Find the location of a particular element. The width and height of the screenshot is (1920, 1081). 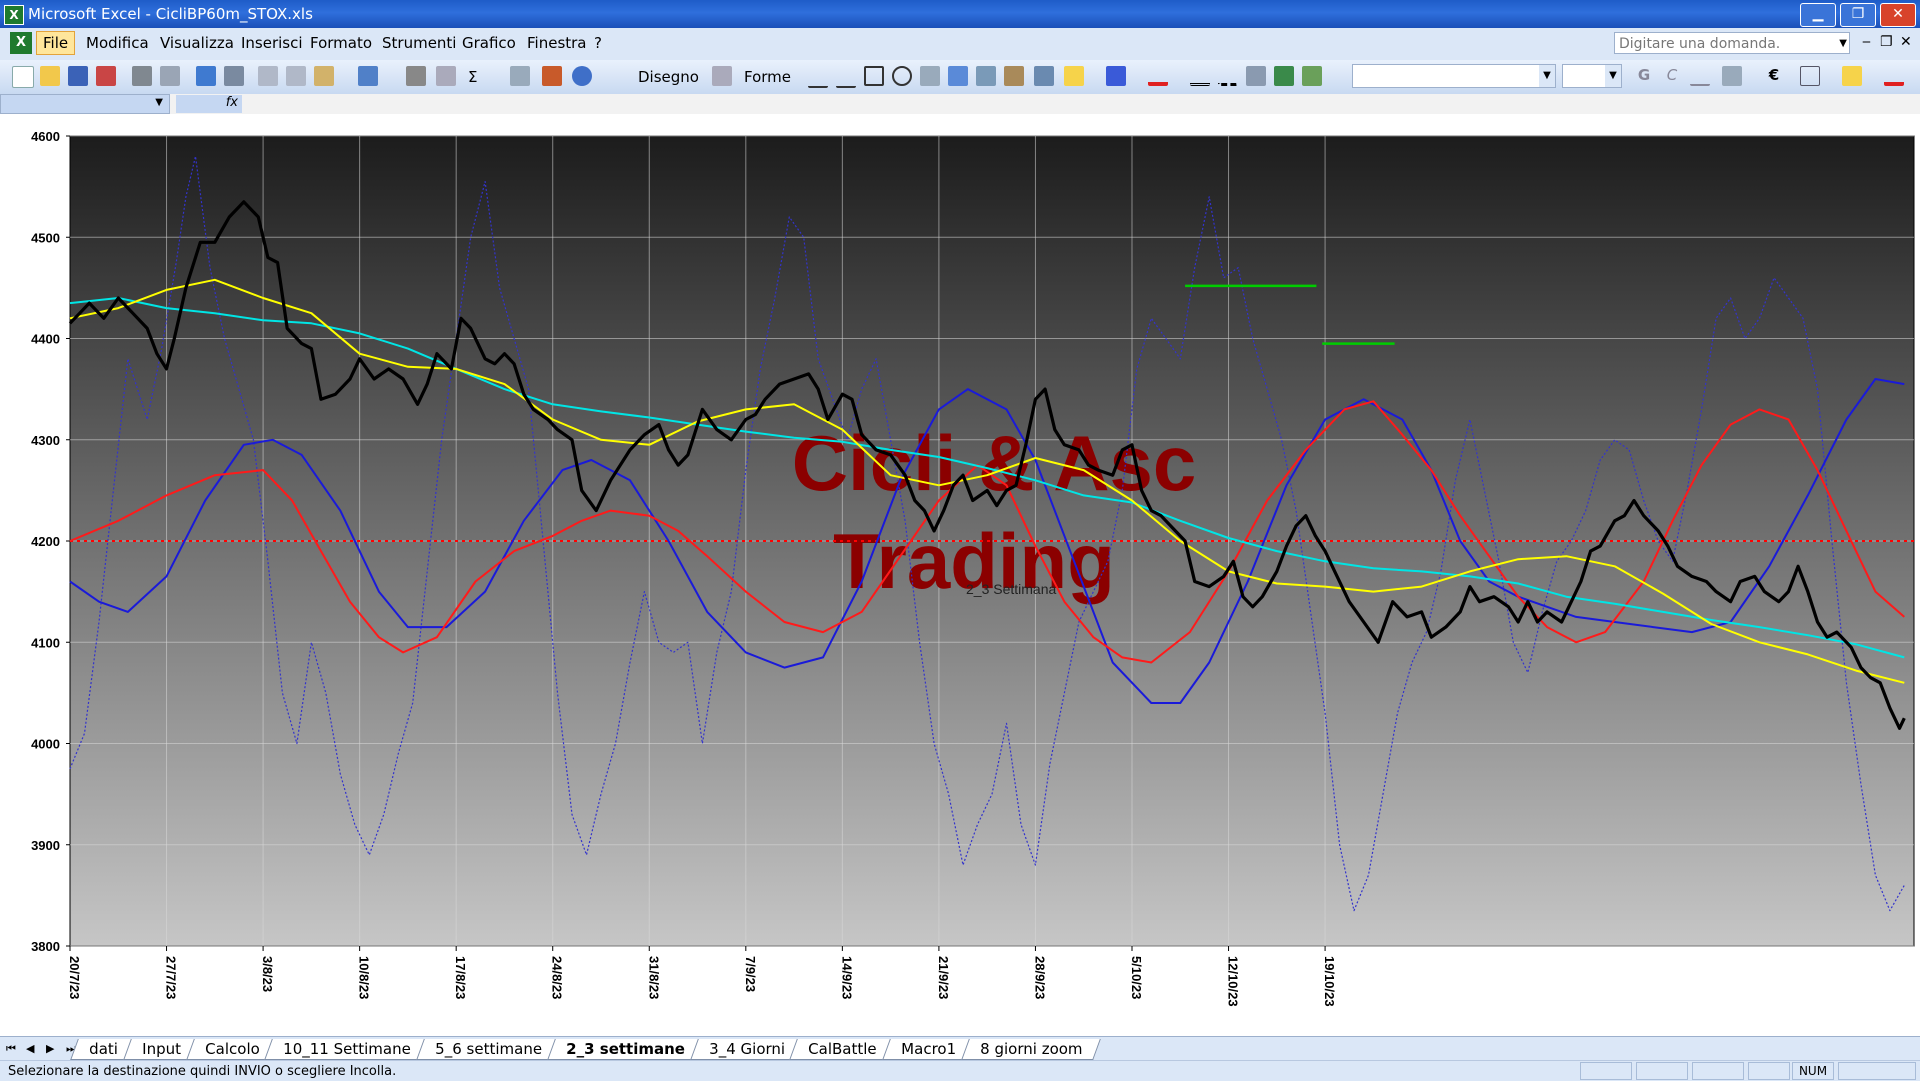

name-box: ▼ is located at coordinates (85, 104).